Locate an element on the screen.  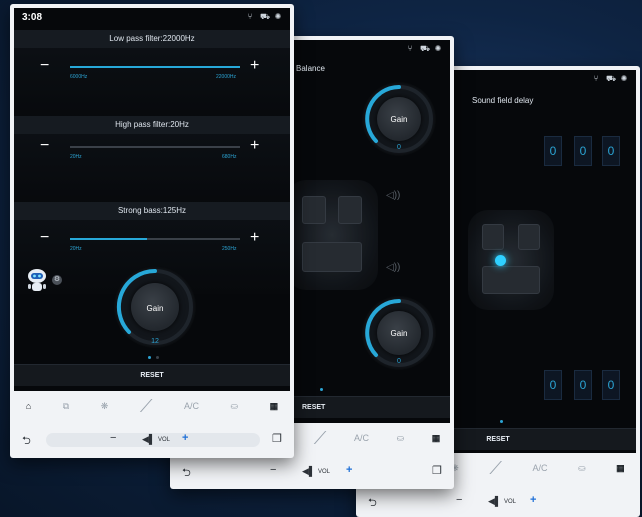
high-pass-filter-section: High pass filter:20Hz − + 20Hz 680Hz is located at coordinates (152, 162).